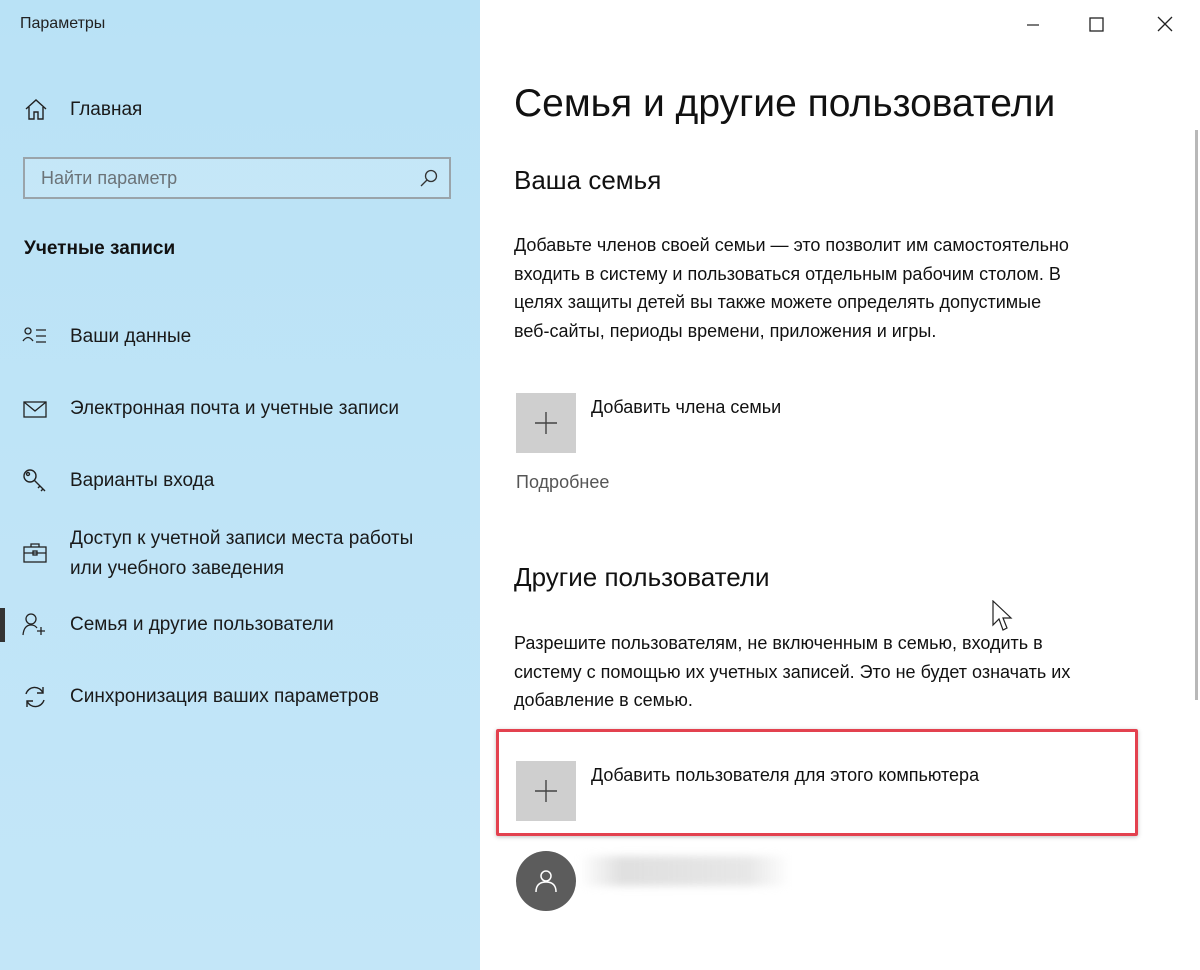 This screenshot has height=970, width=1200. I want to click on user-avatar, so click(546, 881).